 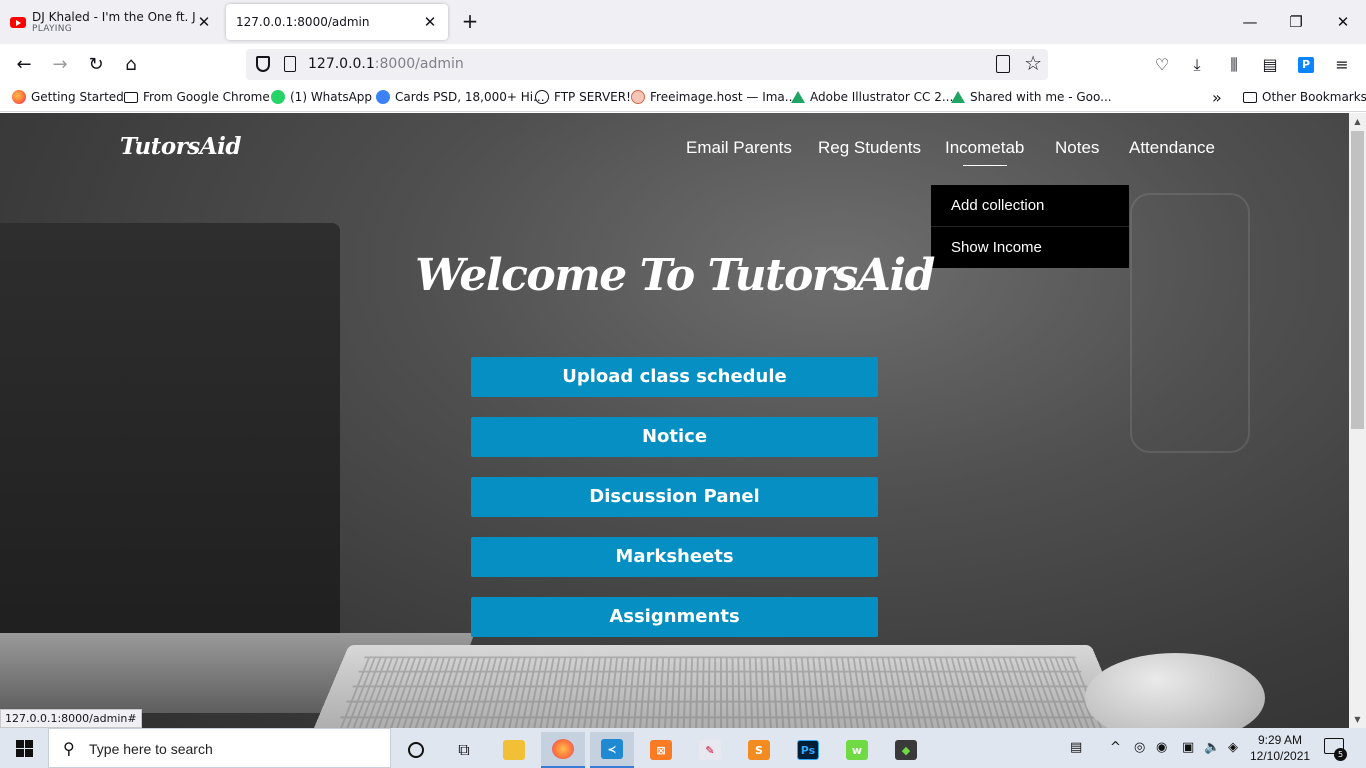 I want to click on pocket-icon: ♡, so click(x=1162, y=65).